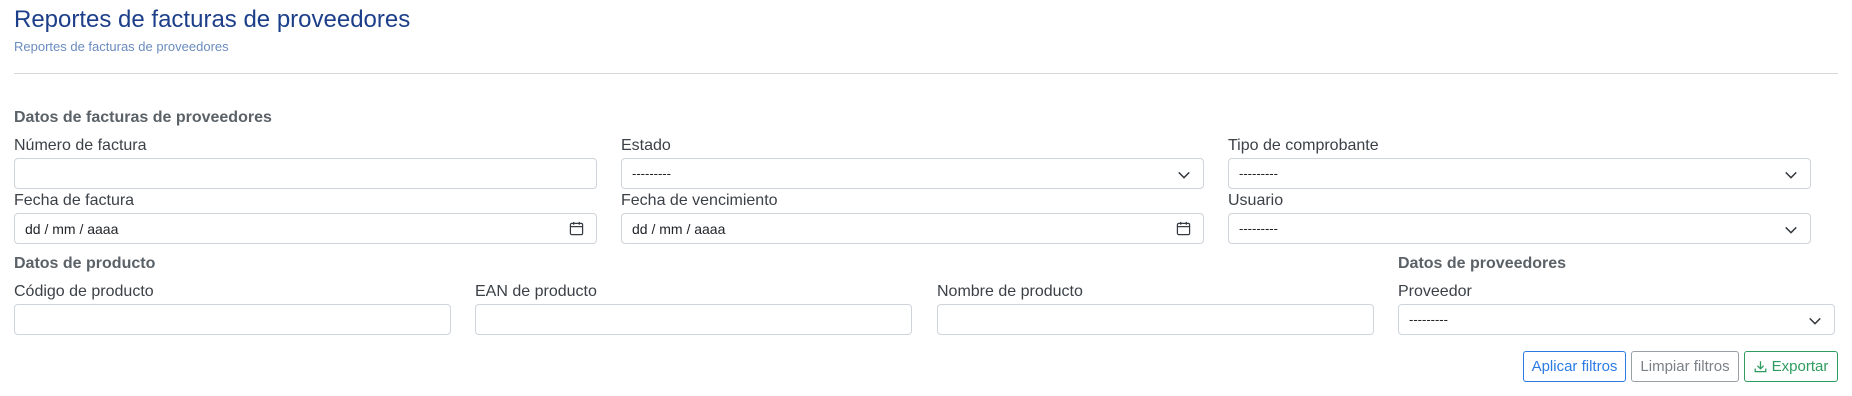 This screenshot has width=1852, height=396. Describe the element at coordinates (1519, 228) in the screenshot. I see `user-select: ---------` at that location.